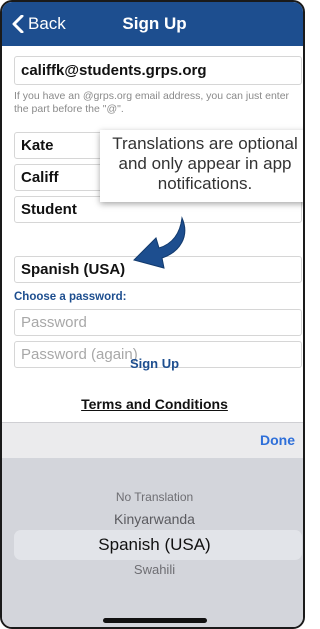 The width and height of the screenshot is (320, 629). Describe the element at coordinates (152, 497) in the screenshot. I see `picker-option: No Translation` at that location.